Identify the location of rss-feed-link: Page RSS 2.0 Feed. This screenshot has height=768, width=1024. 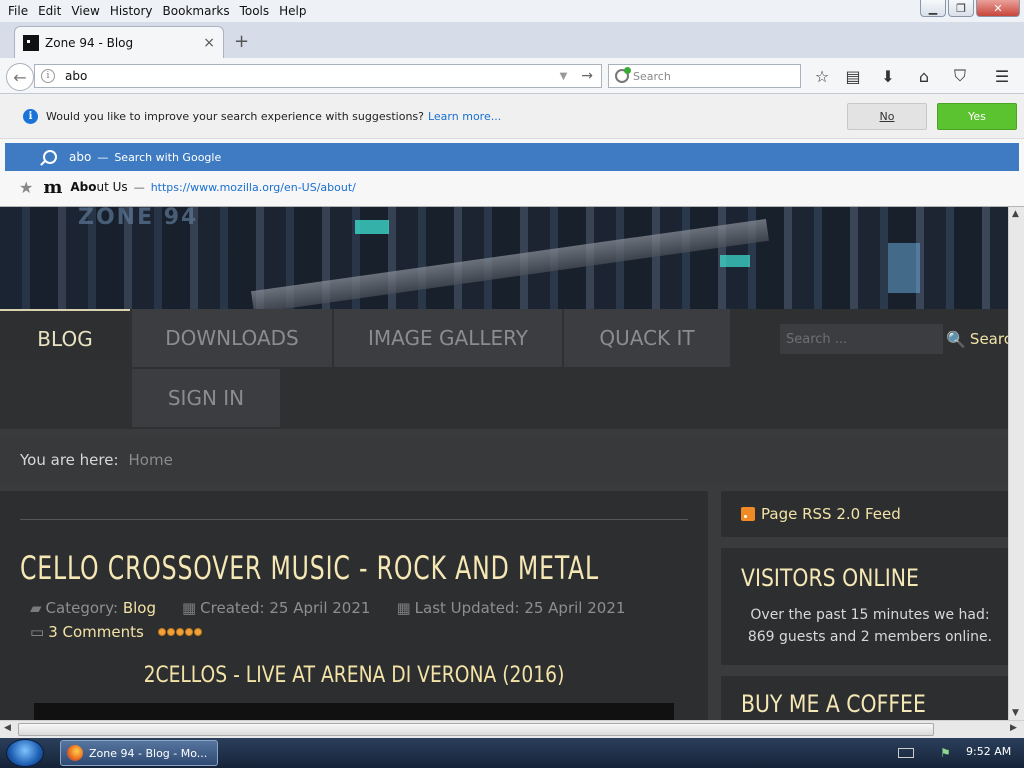
(864, 514).